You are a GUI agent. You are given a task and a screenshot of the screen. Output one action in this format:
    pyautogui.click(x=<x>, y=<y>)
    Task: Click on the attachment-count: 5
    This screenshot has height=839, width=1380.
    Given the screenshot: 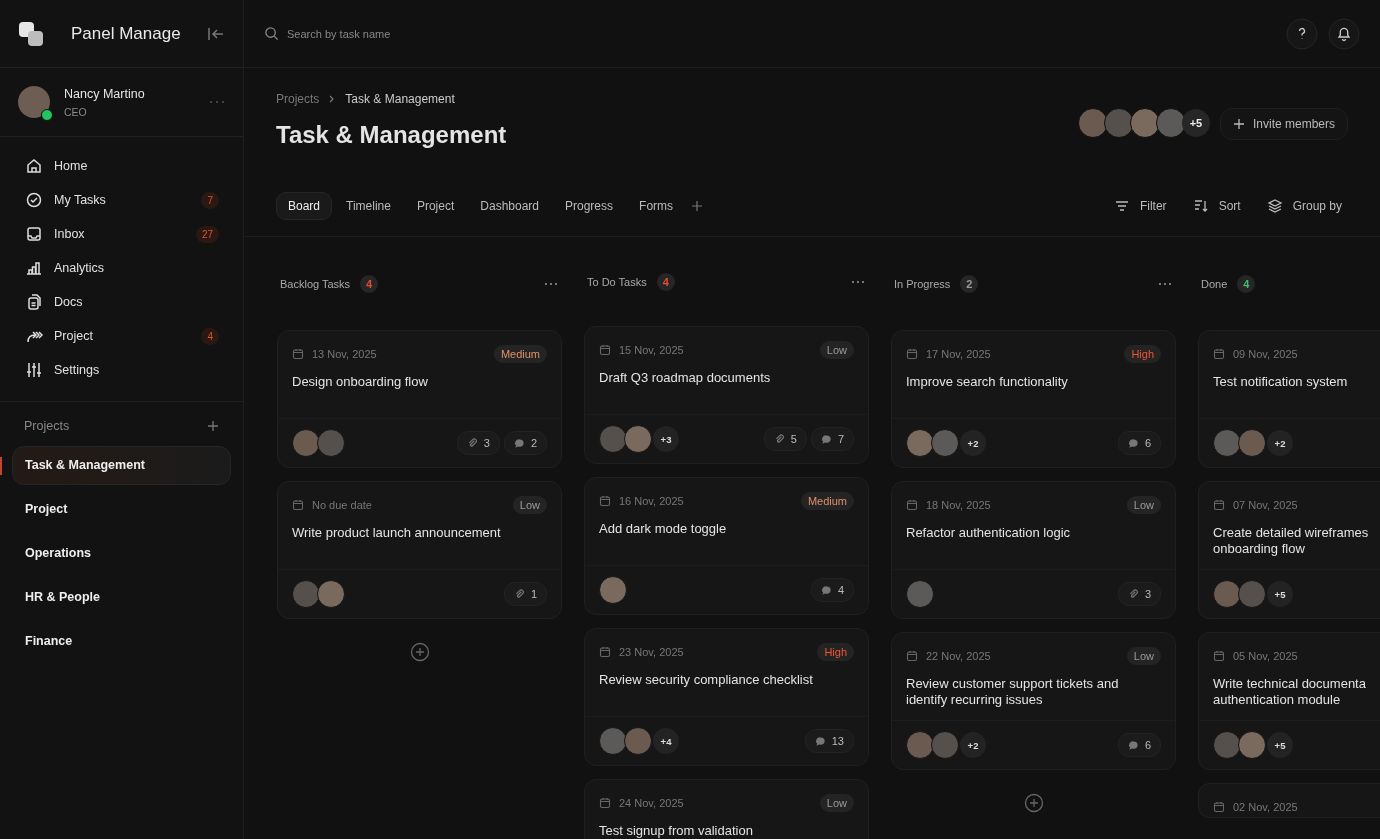 What is the action you would take?
    pyautogui.click(x=785, y=439)
    